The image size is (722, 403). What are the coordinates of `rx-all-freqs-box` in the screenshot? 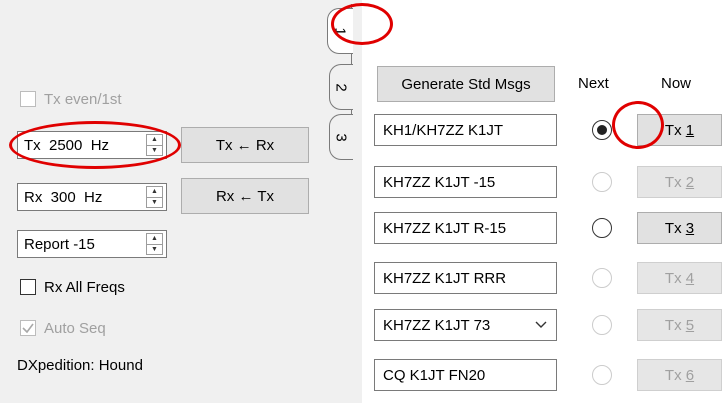 It's located at (28, 287).